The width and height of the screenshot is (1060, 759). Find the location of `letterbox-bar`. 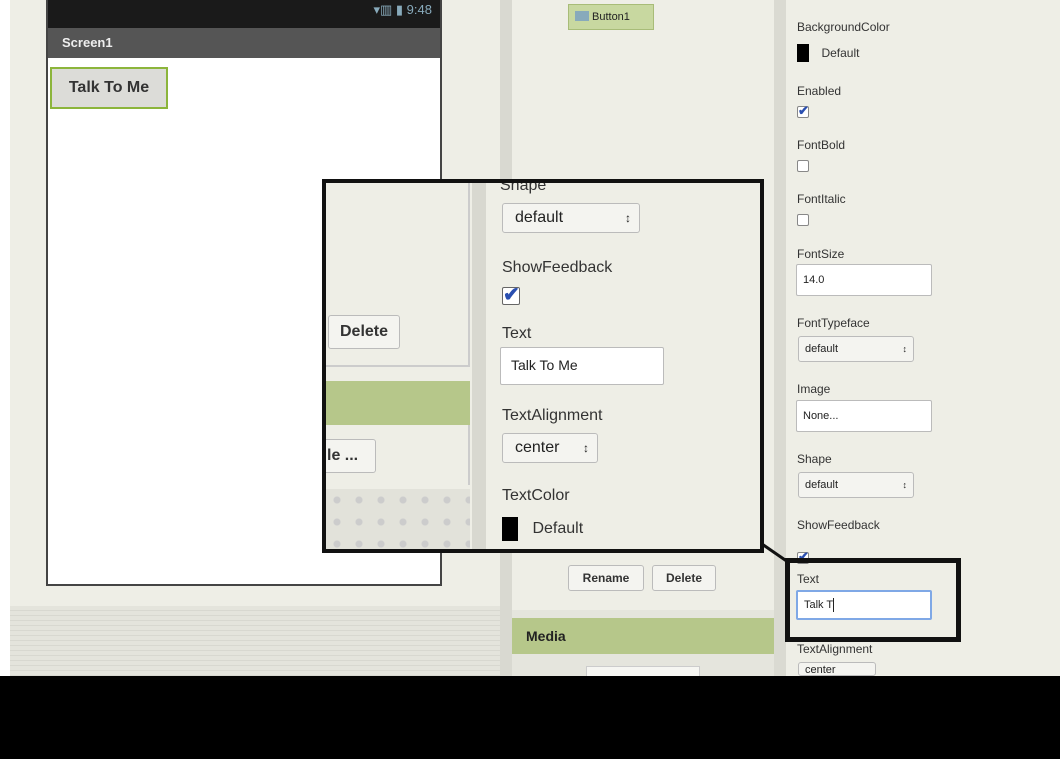

letterbox-bar is located at coordinates (530, 717).